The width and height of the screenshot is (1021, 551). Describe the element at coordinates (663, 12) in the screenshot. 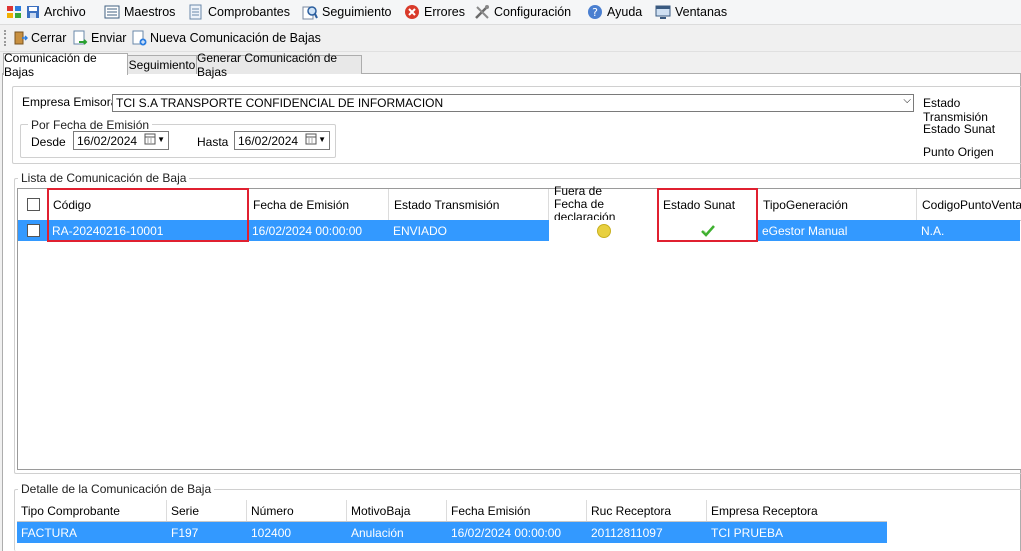

I see `ventanas-icon` at that location.